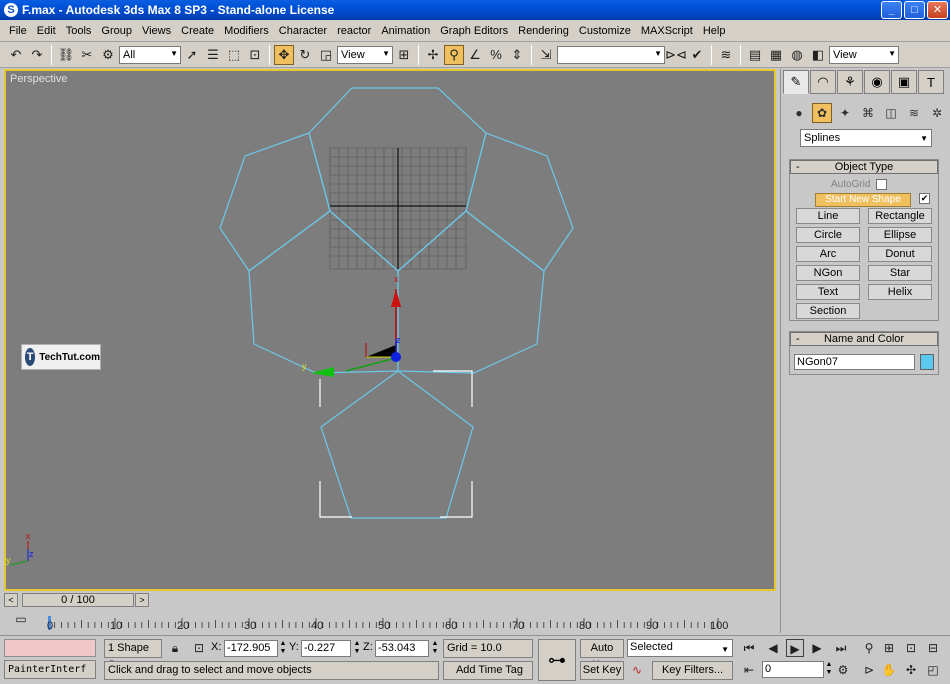 This screenshot has width=950, height=684. I want to click on select-object-icon: ➚, so click(192, 55).